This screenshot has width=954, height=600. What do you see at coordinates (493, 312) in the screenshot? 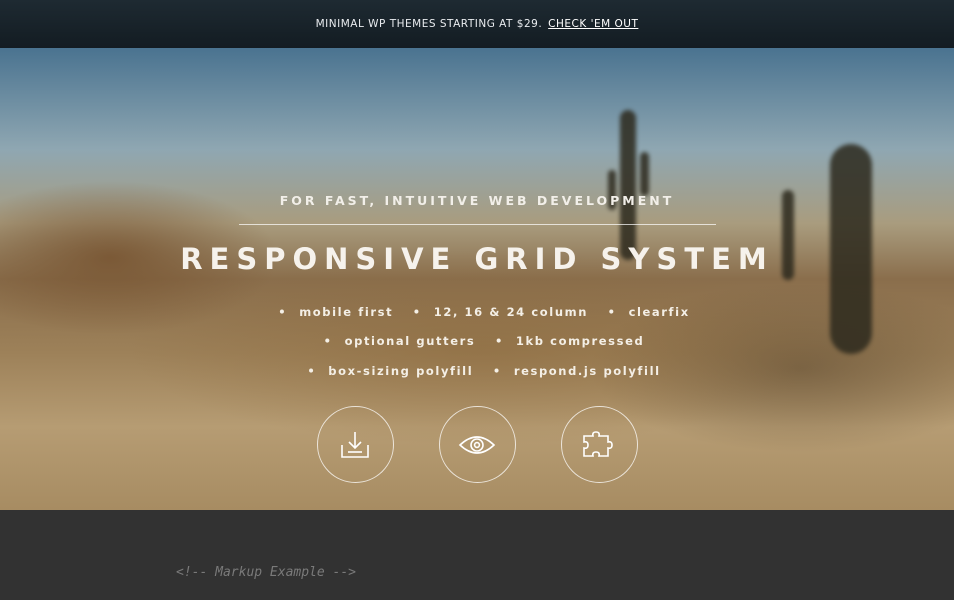
I see `feature-item: 12, 16 & 24 column` at bounding box center [493, 312].